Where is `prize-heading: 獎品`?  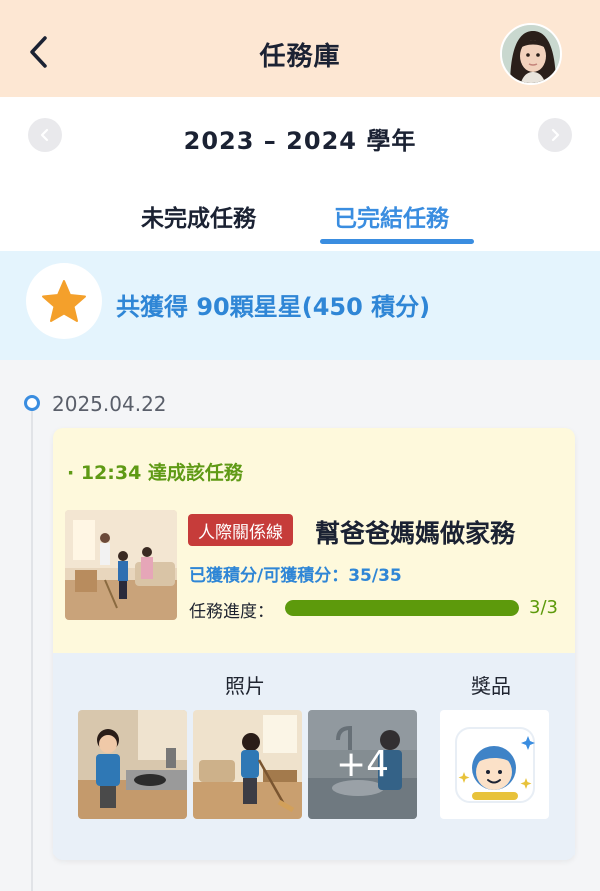
prize-heading: 獎品 is located at coordinates (491, 686).